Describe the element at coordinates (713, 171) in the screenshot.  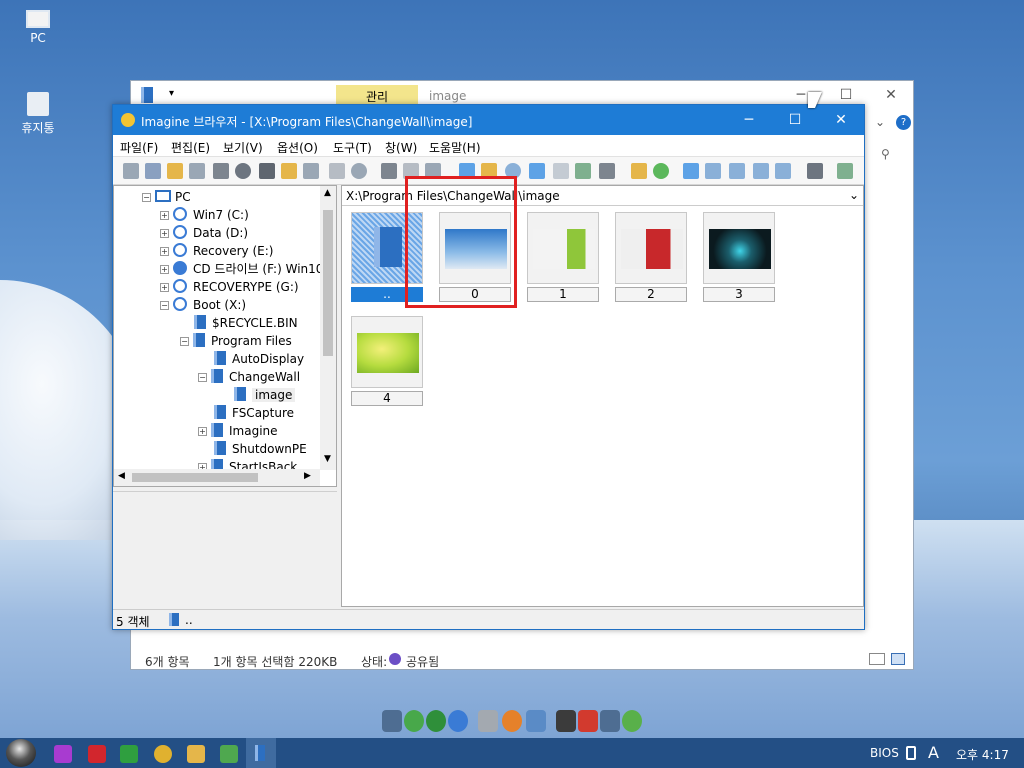
I see `medium-thumbs-icon` at that location.